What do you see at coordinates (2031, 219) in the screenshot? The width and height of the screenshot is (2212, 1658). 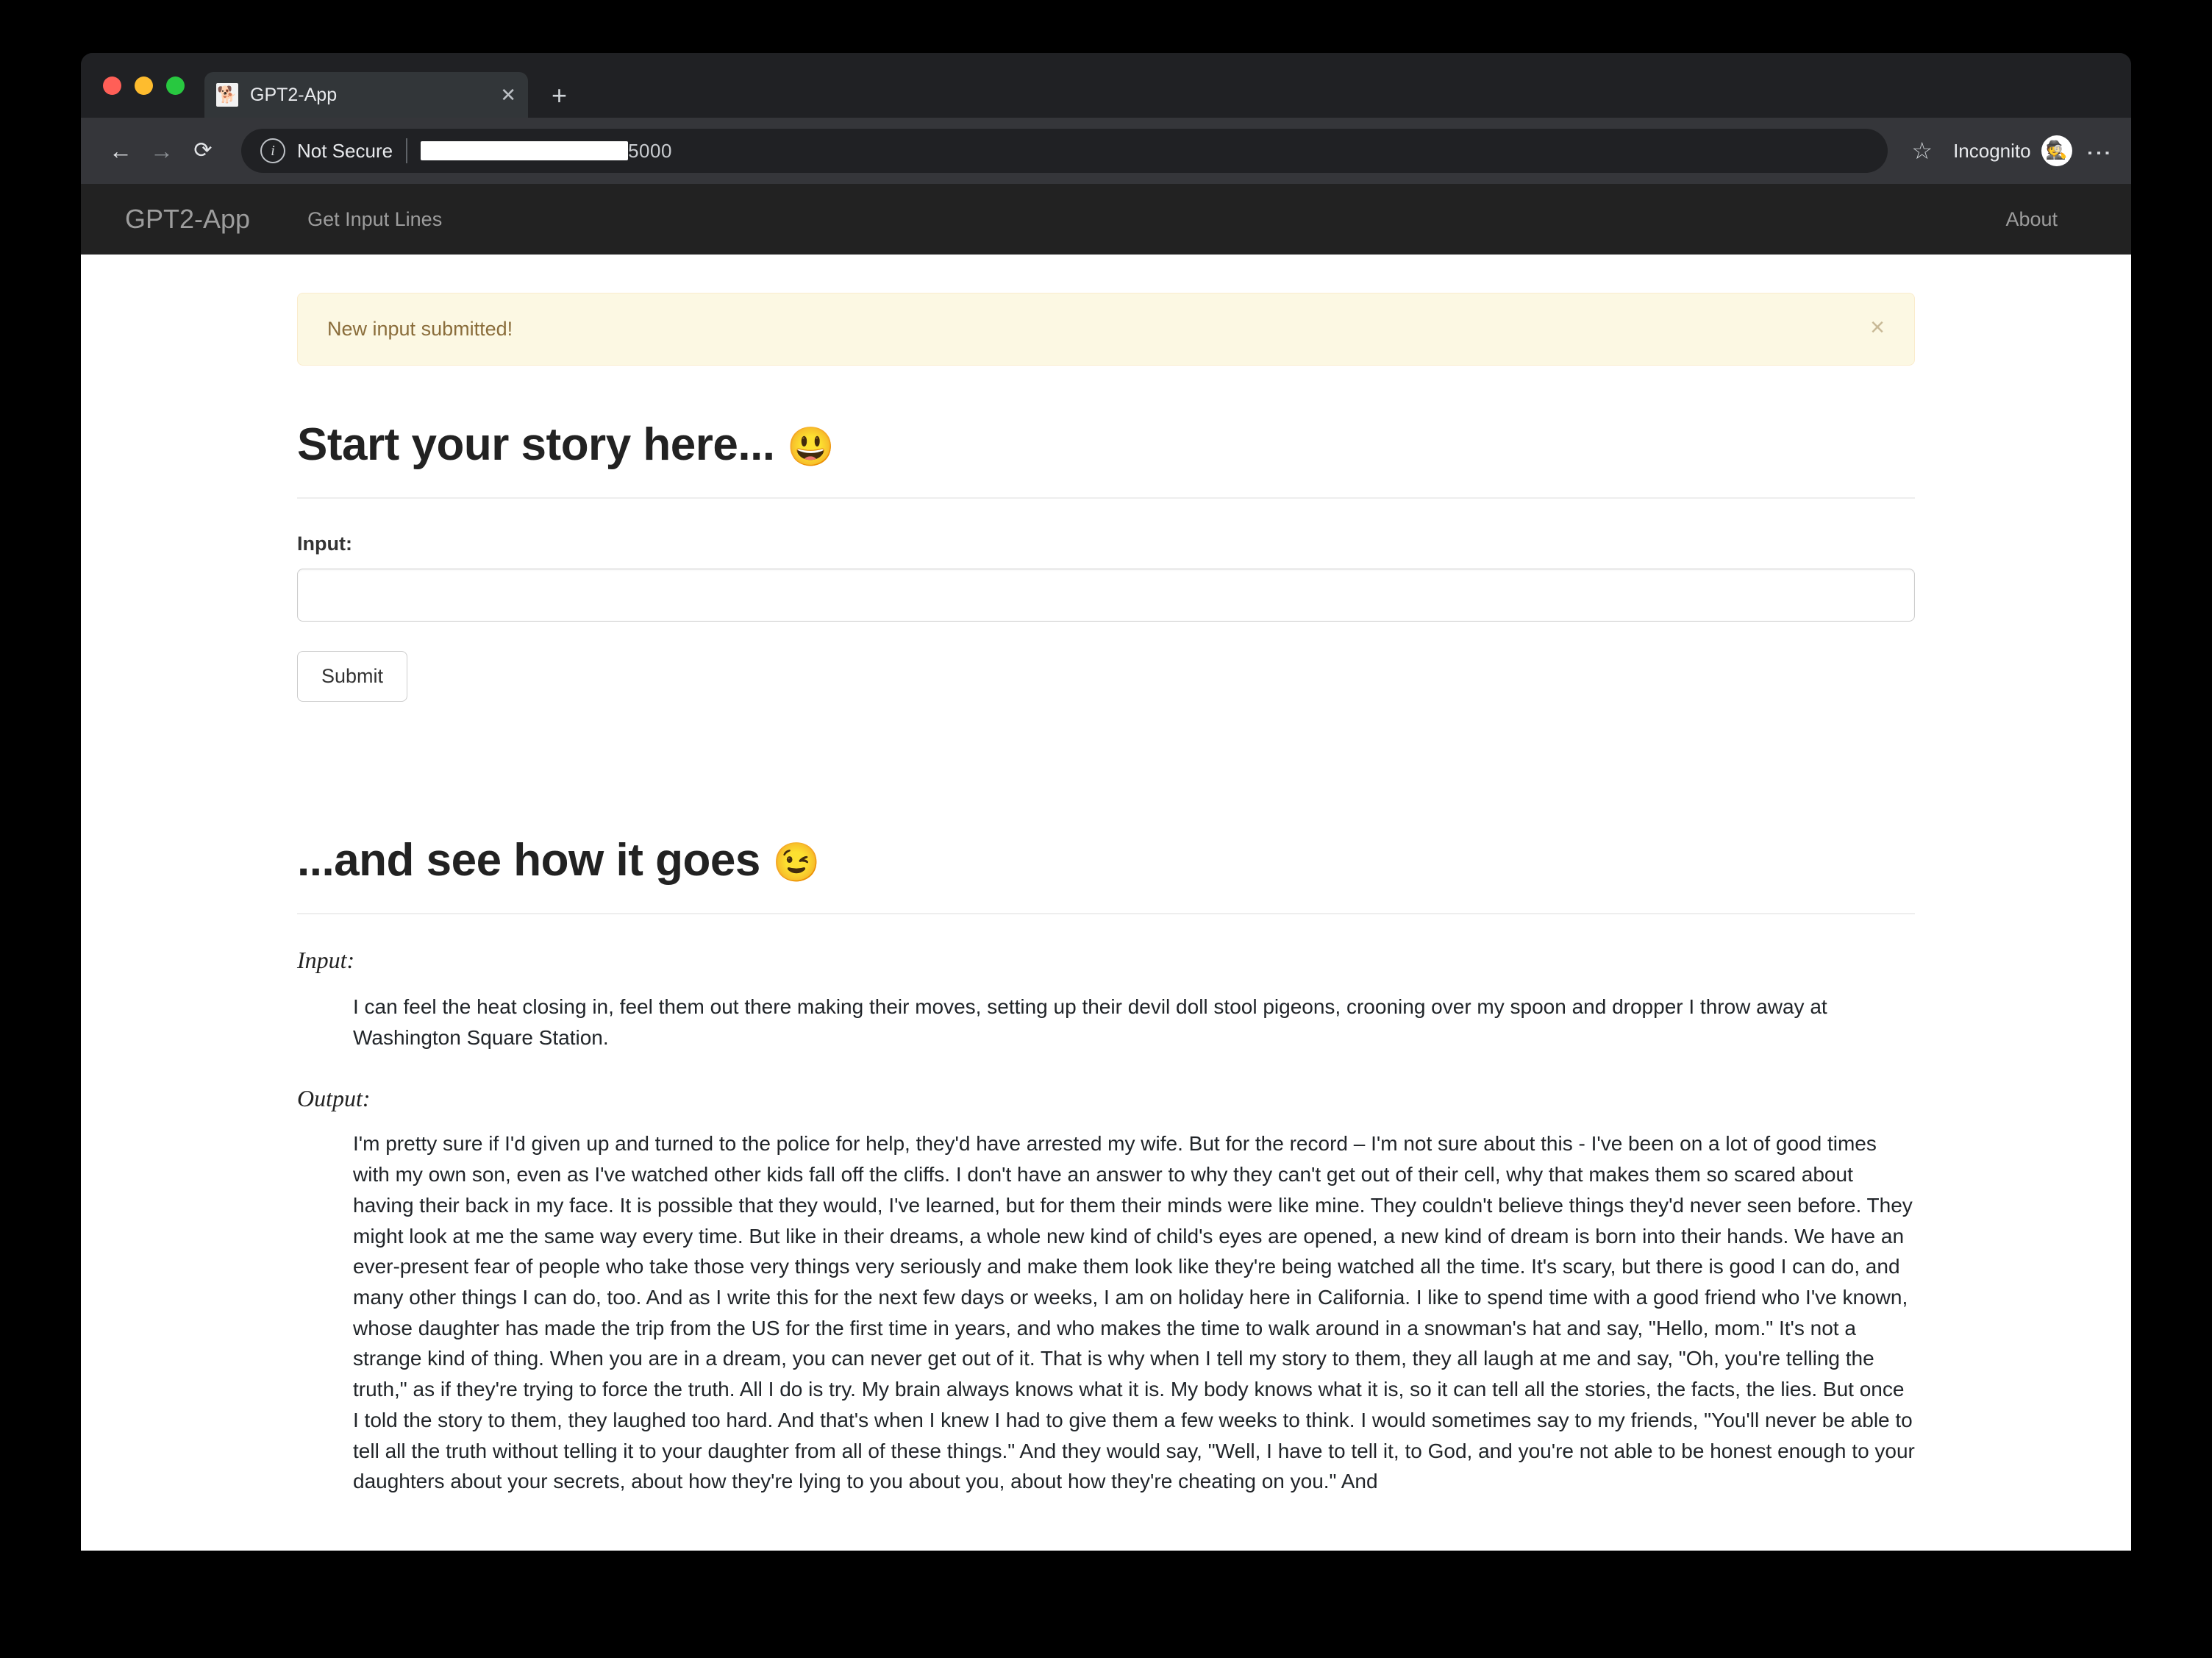 I see `nav-link-about: About` at bounding box center [2031, 219].